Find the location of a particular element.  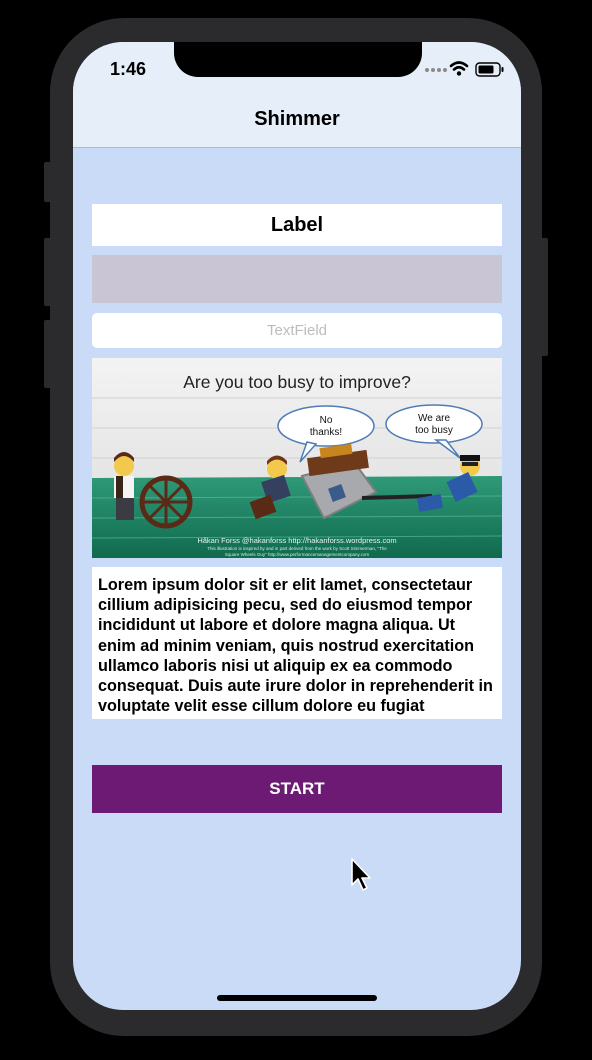

navigation-bar: 1:46 Shimmer is located at coordinates (297, 95).